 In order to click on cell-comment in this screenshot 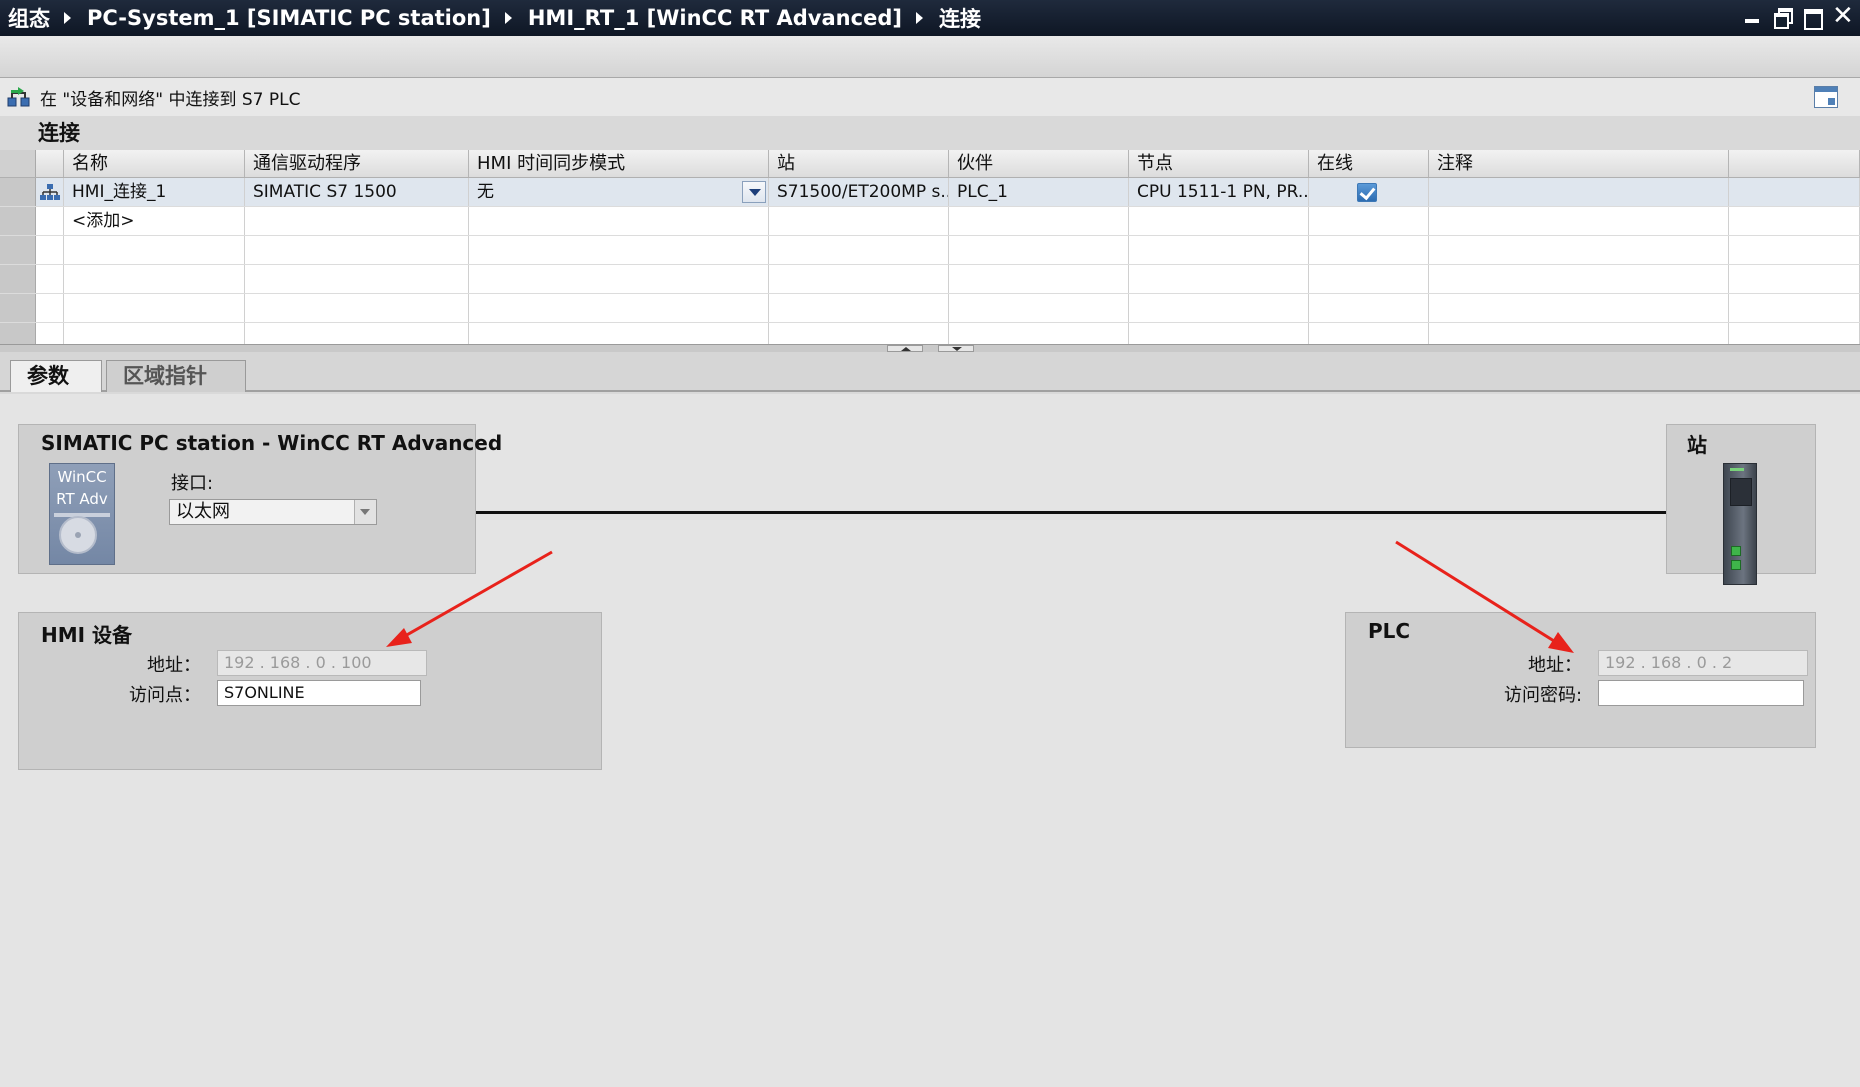, I will do `click(1579, 192)`.